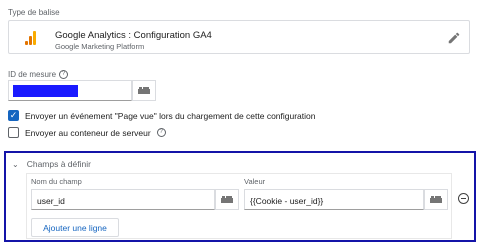 The height and width of the screenshot is (247, 480). What do you see at coordinates (255, 181) in the screenshot?
I see `field-value-label: Valeur` at bounding box center [255, 181].